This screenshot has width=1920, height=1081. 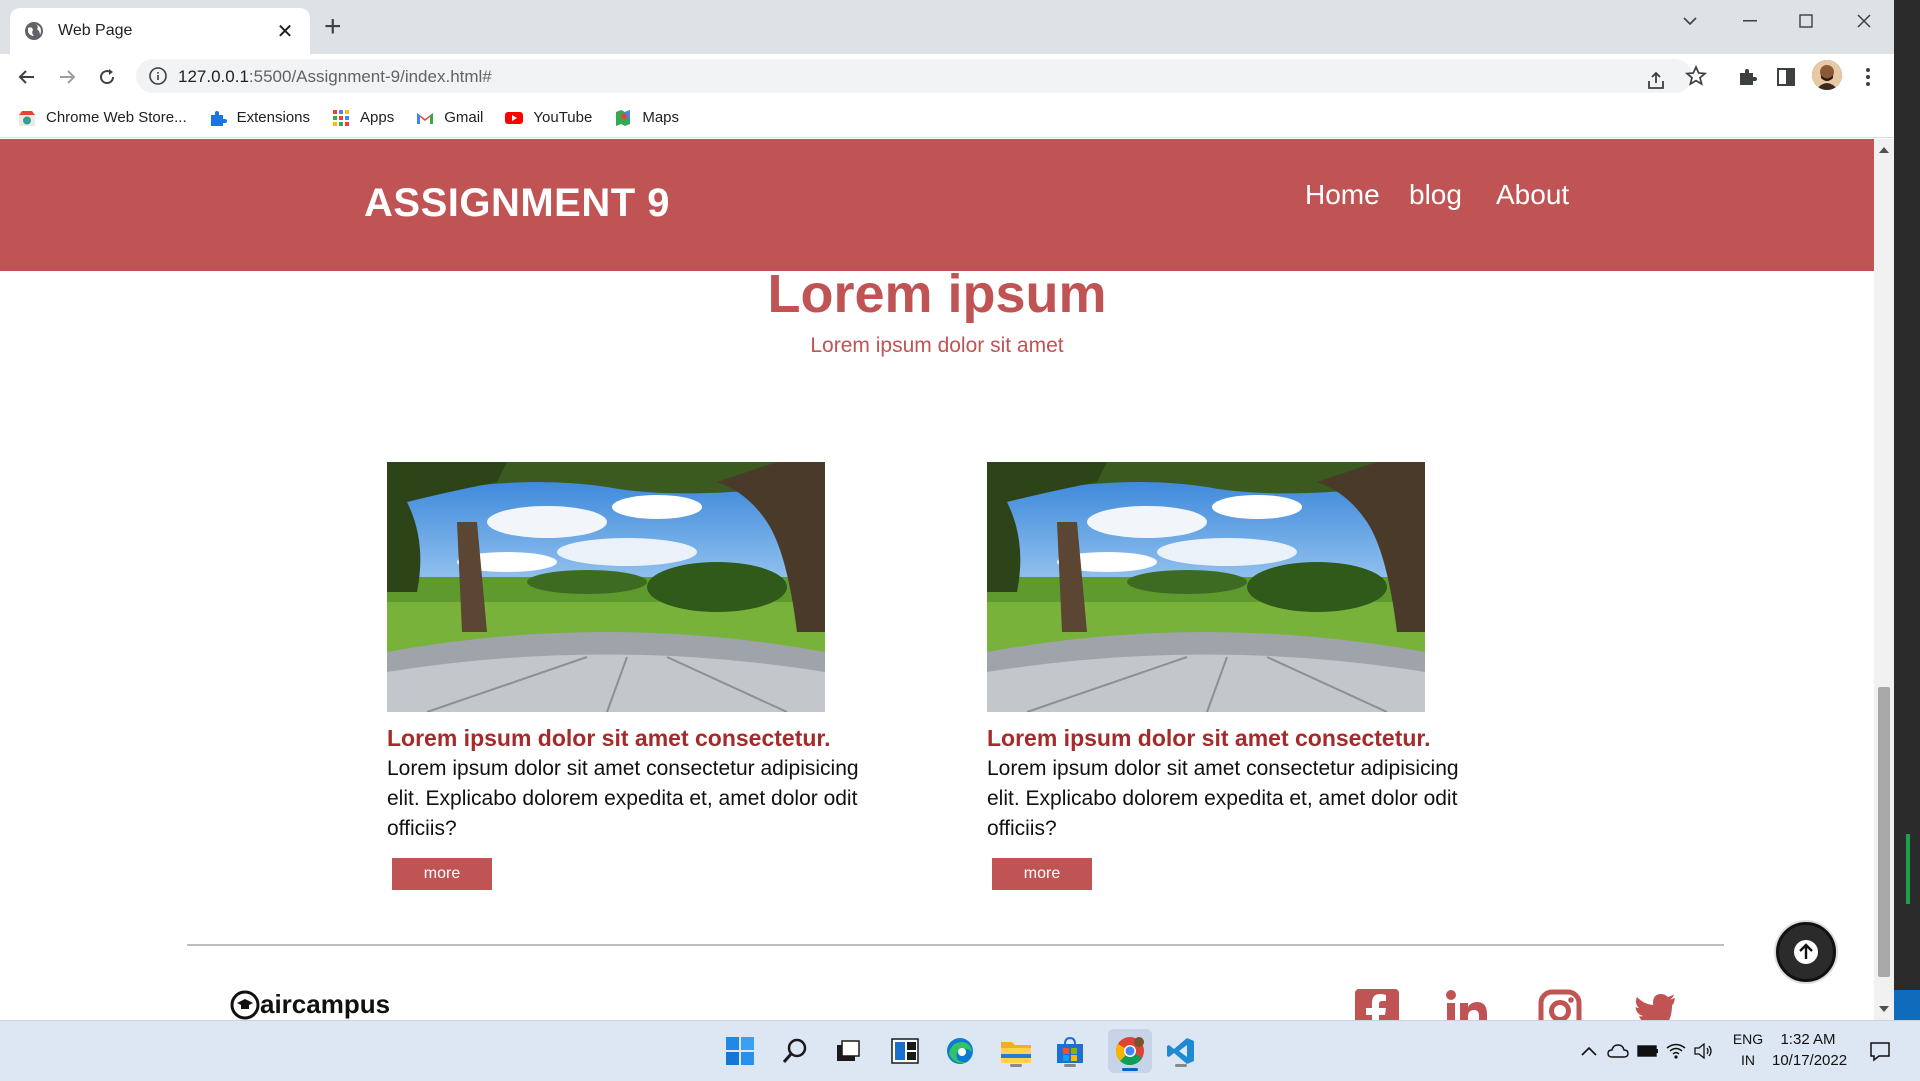 What do you see at coordinates (27, 118) in the screenshot?
I see `chrome-web-store-icon` at bounding box center [27, 118].